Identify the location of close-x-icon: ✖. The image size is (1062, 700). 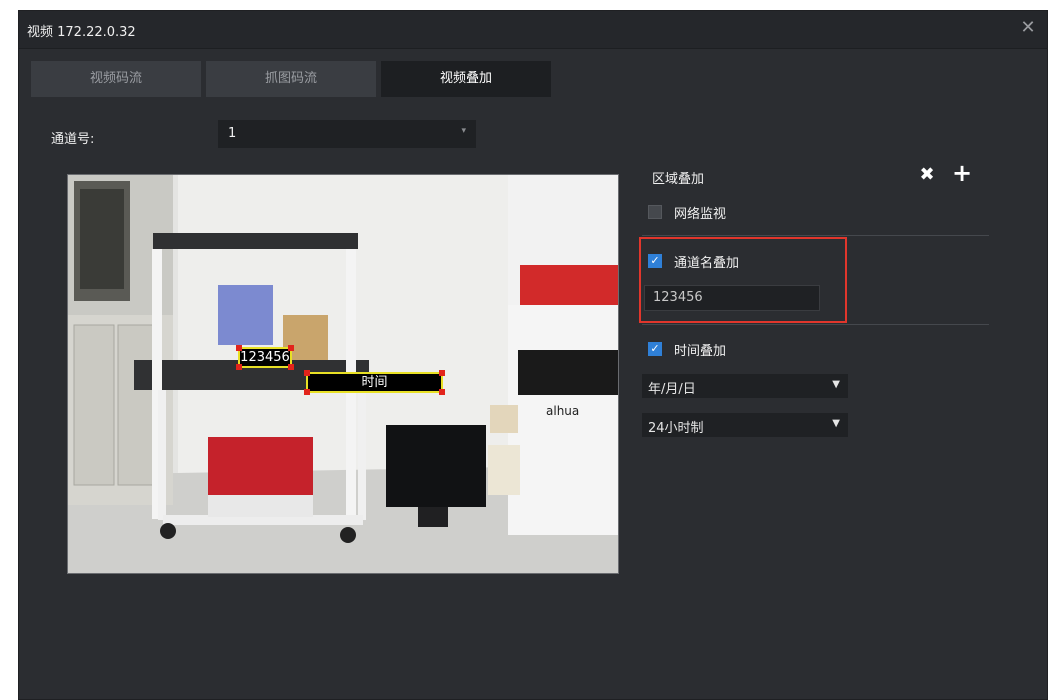
(927, 175).